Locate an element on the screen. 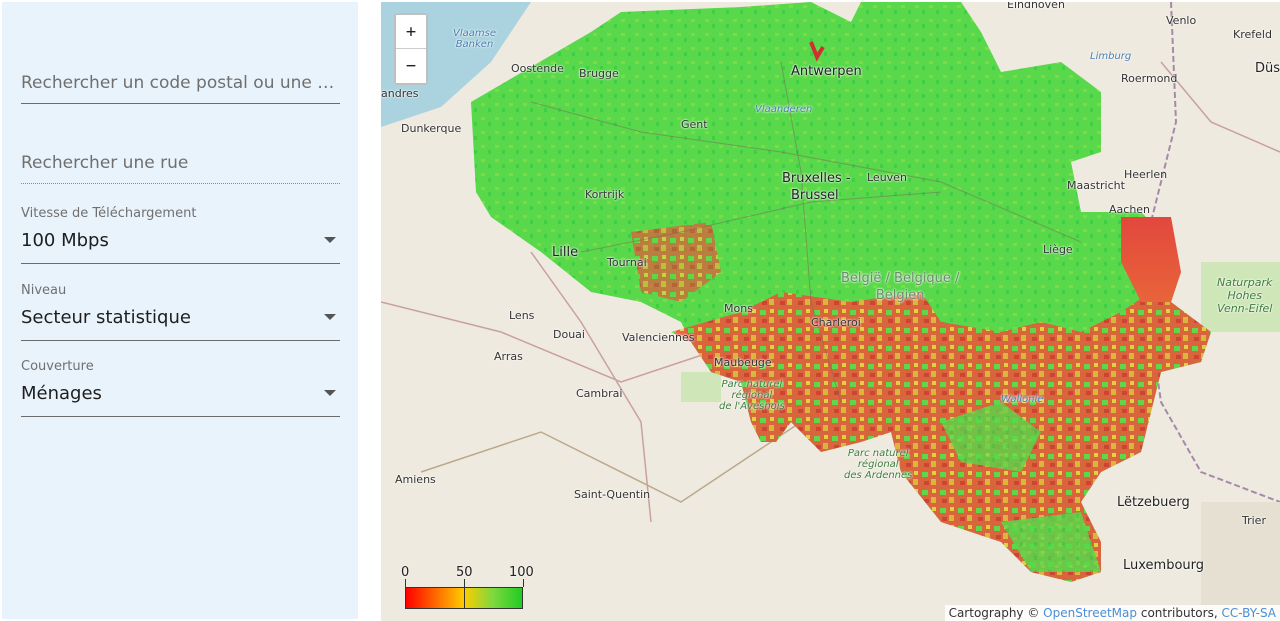  coverage-select-value: Ménages is located at coordinates (61, 393).